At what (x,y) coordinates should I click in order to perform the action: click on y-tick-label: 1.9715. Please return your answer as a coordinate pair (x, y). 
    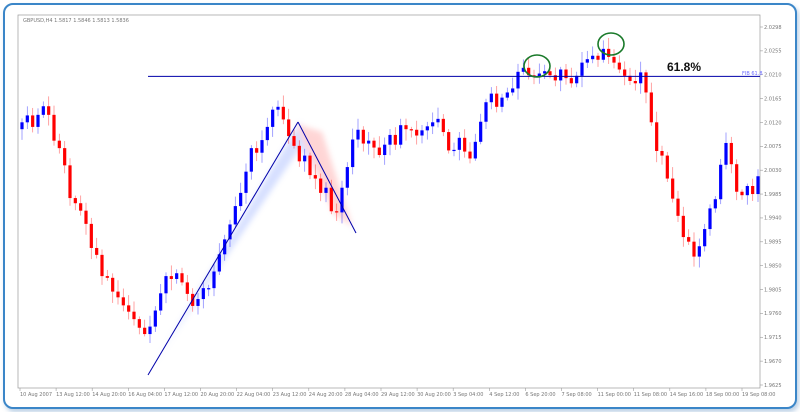
    Looking at the image, I should click on (773, 338).